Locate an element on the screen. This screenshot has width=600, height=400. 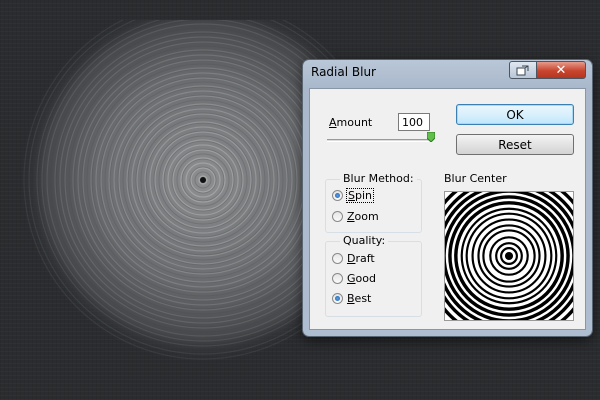
restore-window-icon is located at coordinates (522, 70).